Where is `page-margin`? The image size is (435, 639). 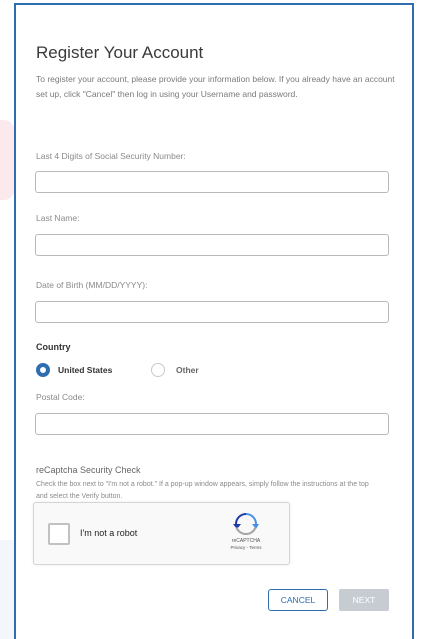
page-margin is located at coordinates (425, 319).